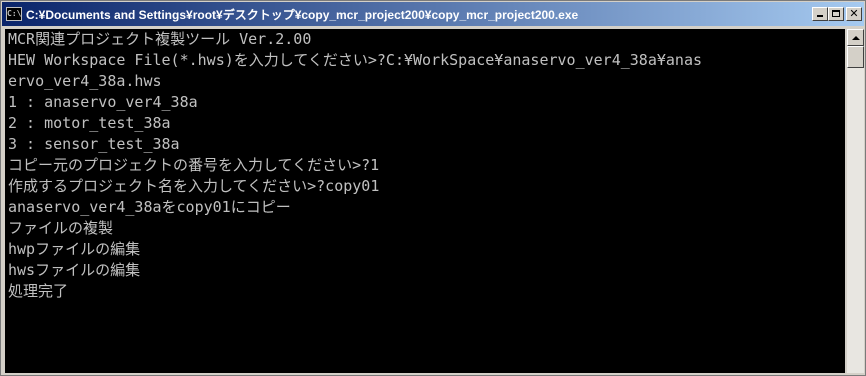  I want to click on maximize-button, so click(836, 14).